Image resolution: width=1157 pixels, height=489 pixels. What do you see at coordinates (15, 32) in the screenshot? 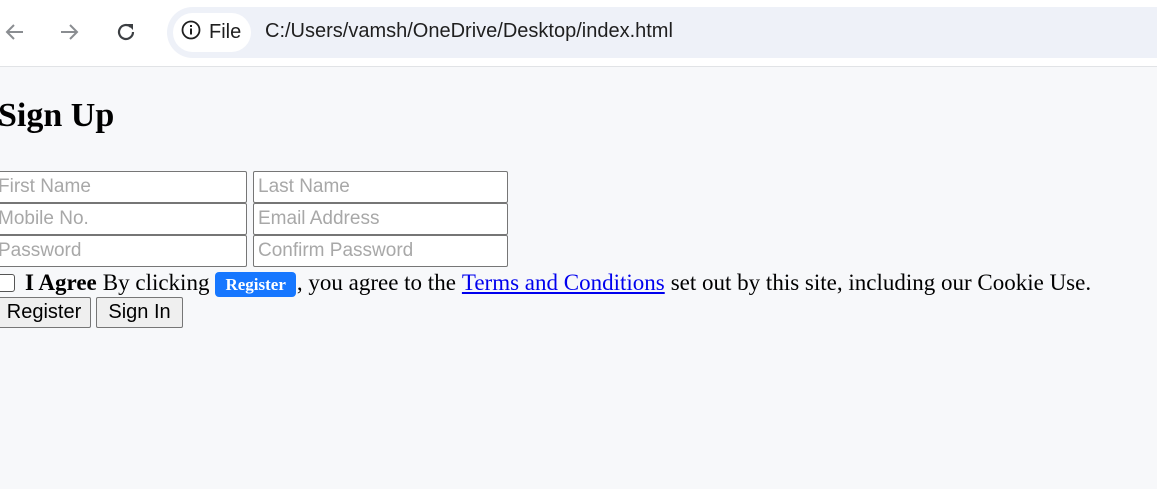
I see `back-arrow-icon` at bounding box center [15, 32].